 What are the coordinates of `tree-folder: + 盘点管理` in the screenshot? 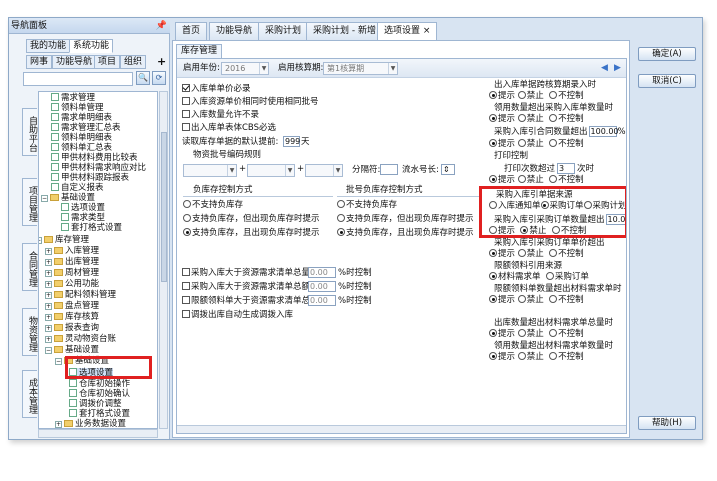 It's located at (72, 306).